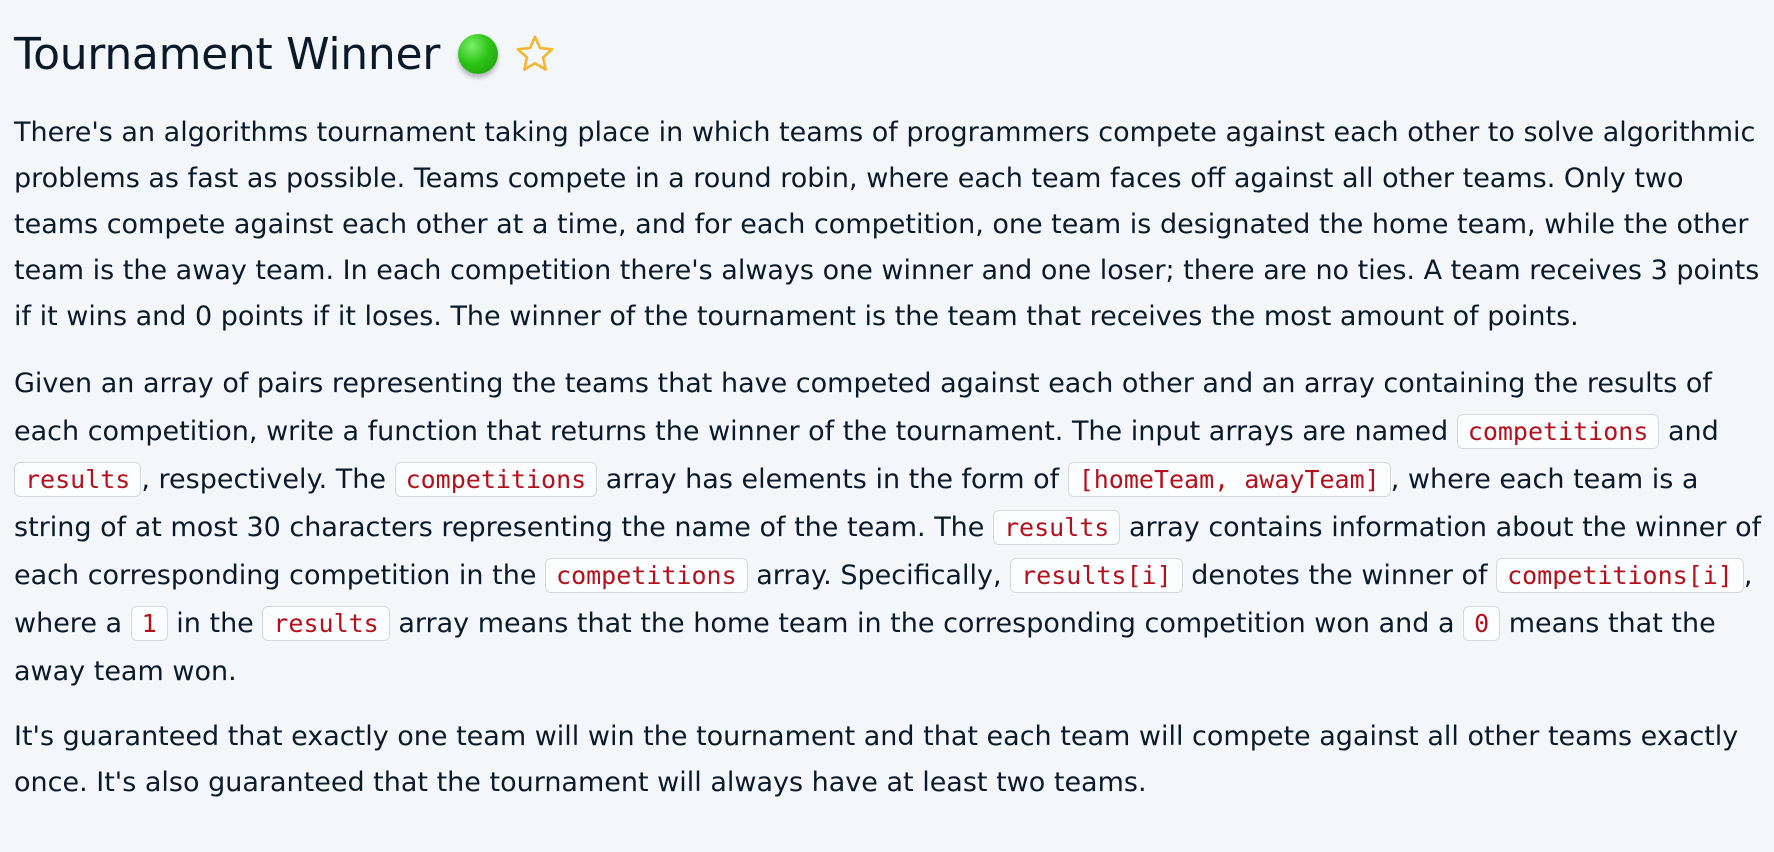 The height and width of the screenshot is (852, 1774). Describe the element at coordinates (478, 54) in the screenshot. I see `difficulty-indicator-icon` at that location.